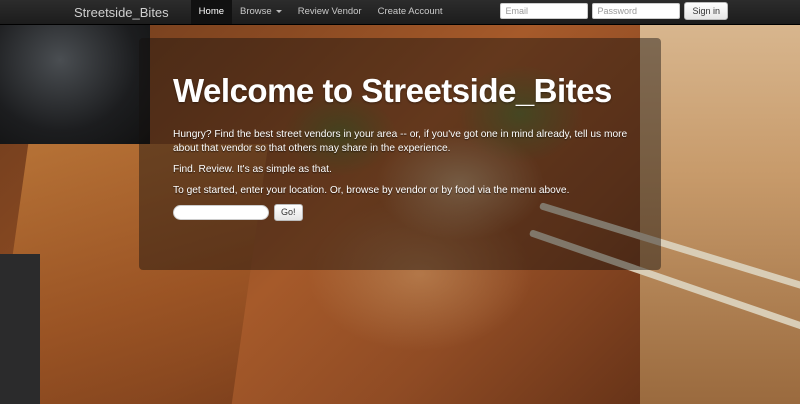  I want to click on brand-link: Streetside_Bites, so click(121, 12).